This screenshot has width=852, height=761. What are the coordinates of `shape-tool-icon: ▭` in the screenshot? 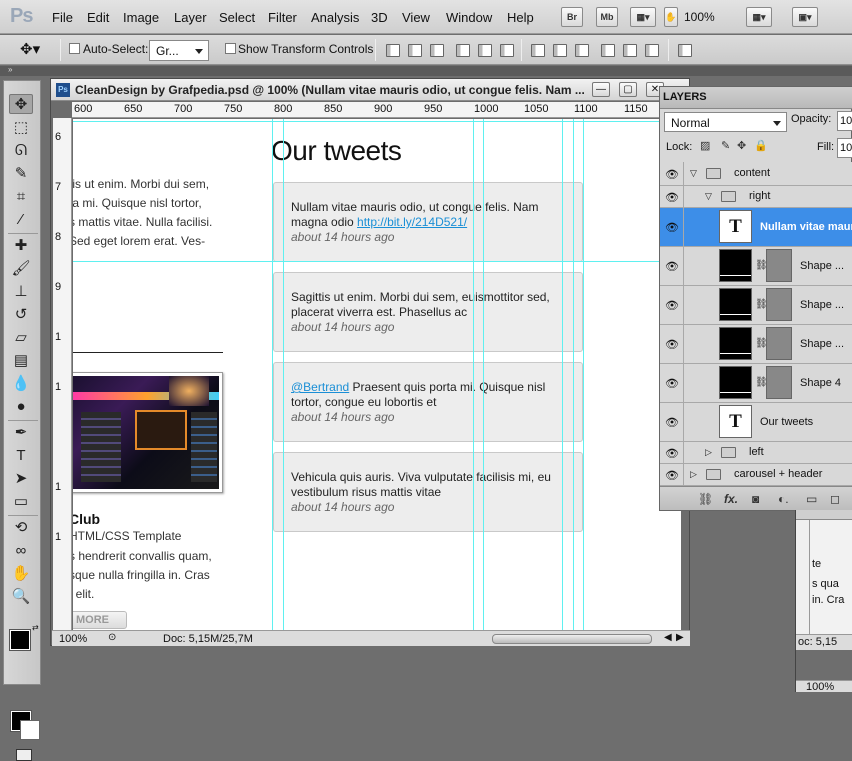 It's located at (21, 502).